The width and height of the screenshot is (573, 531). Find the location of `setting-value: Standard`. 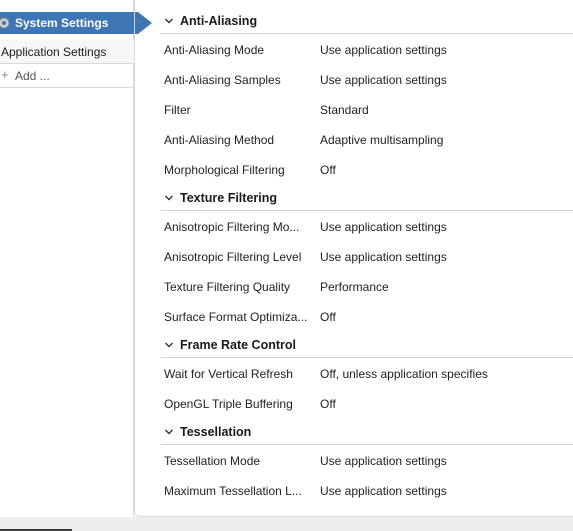

setting-value: Standard is located at coordinates (344, 110).